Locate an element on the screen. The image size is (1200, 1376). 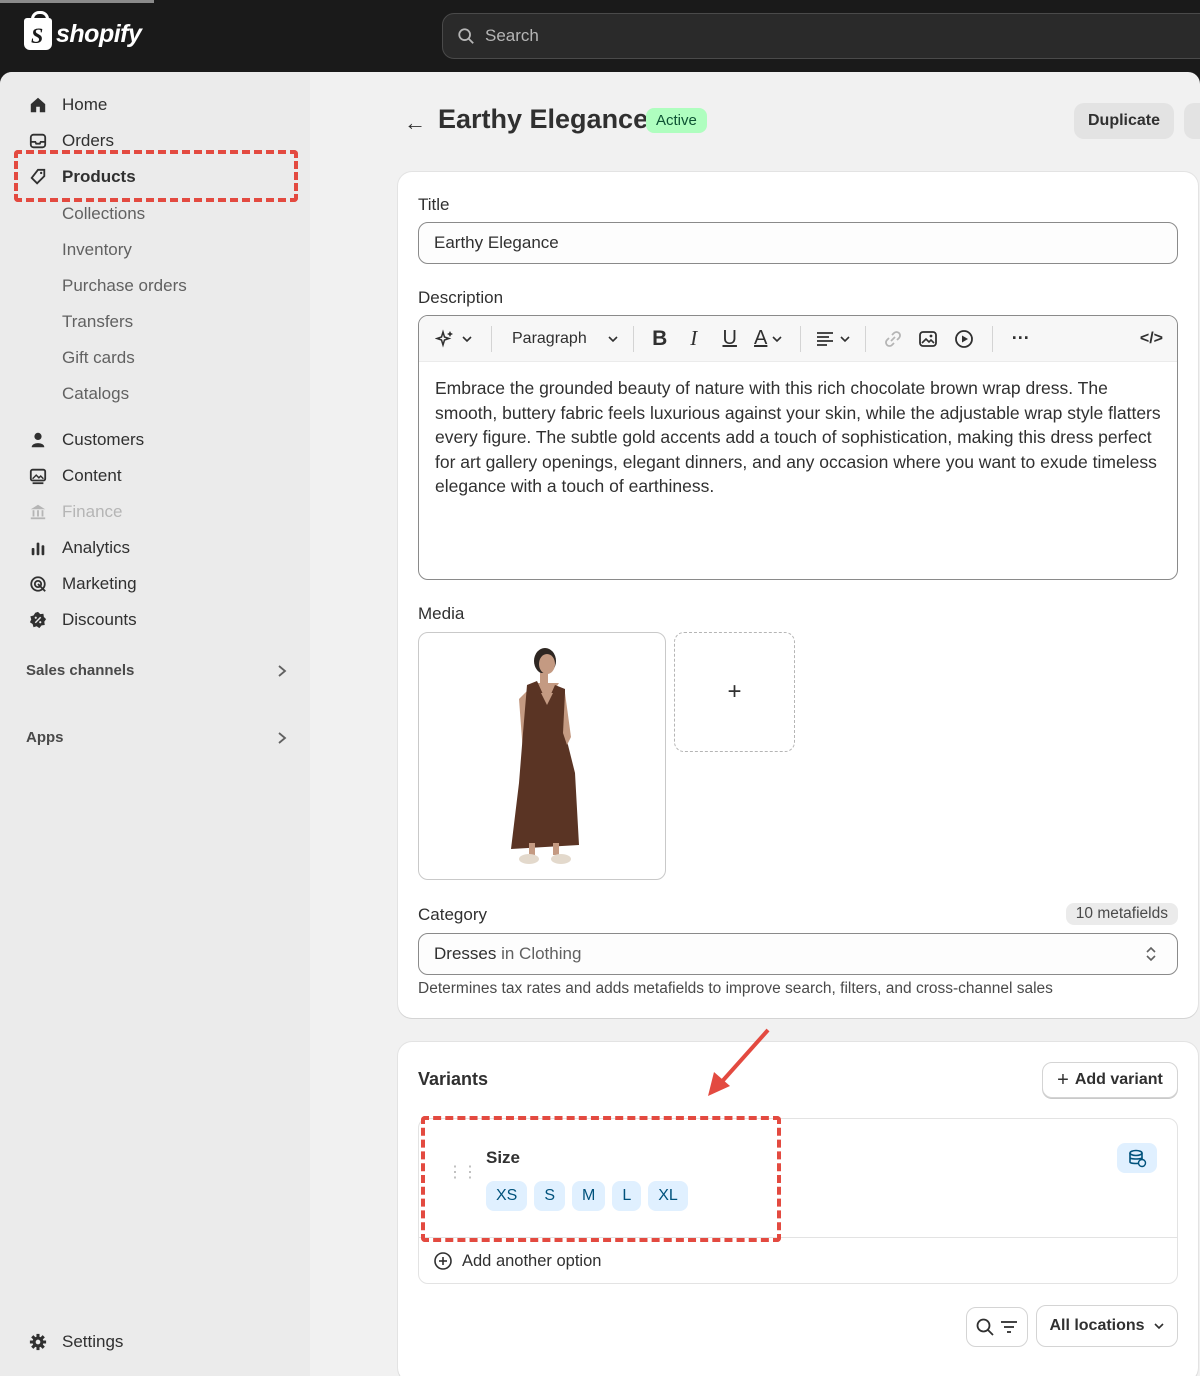
sidebar-section-sales-channels: Sales channels is located at coordinates (157, 670).